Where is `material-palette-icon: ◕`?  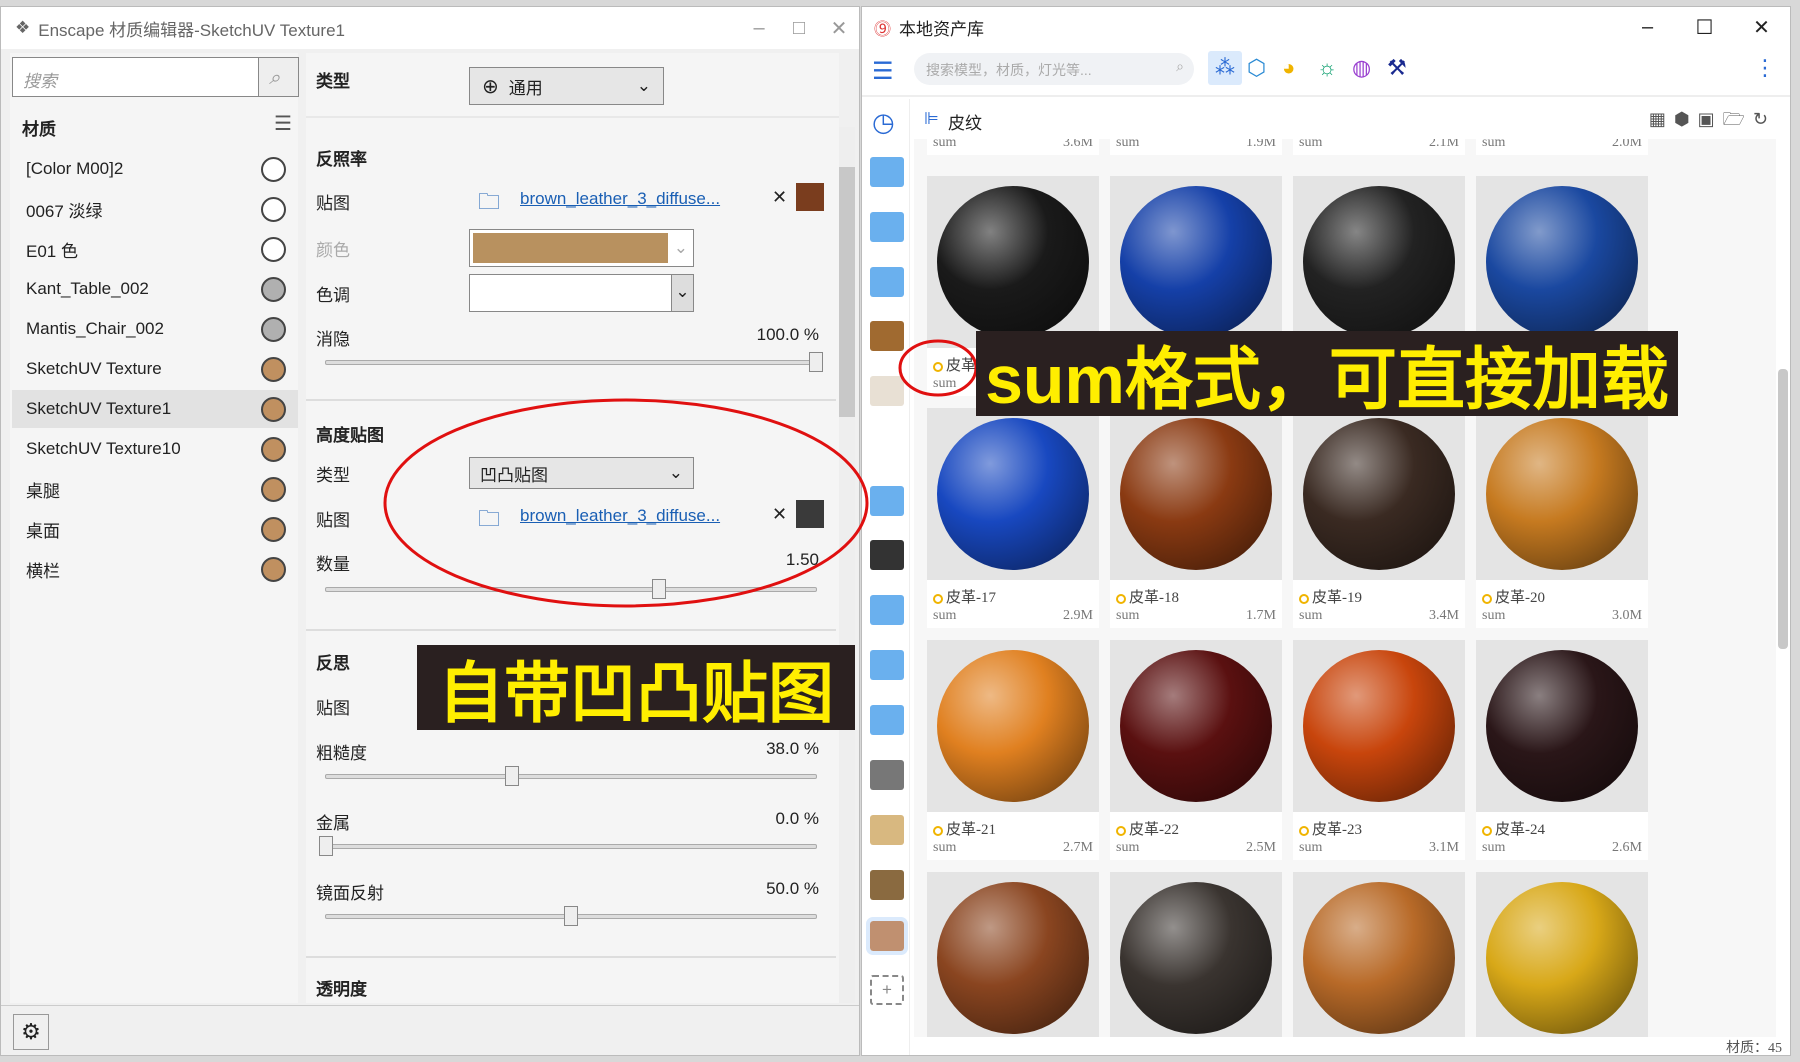 material-palette-icon: ◕ is located at coordinates (1288, 68).